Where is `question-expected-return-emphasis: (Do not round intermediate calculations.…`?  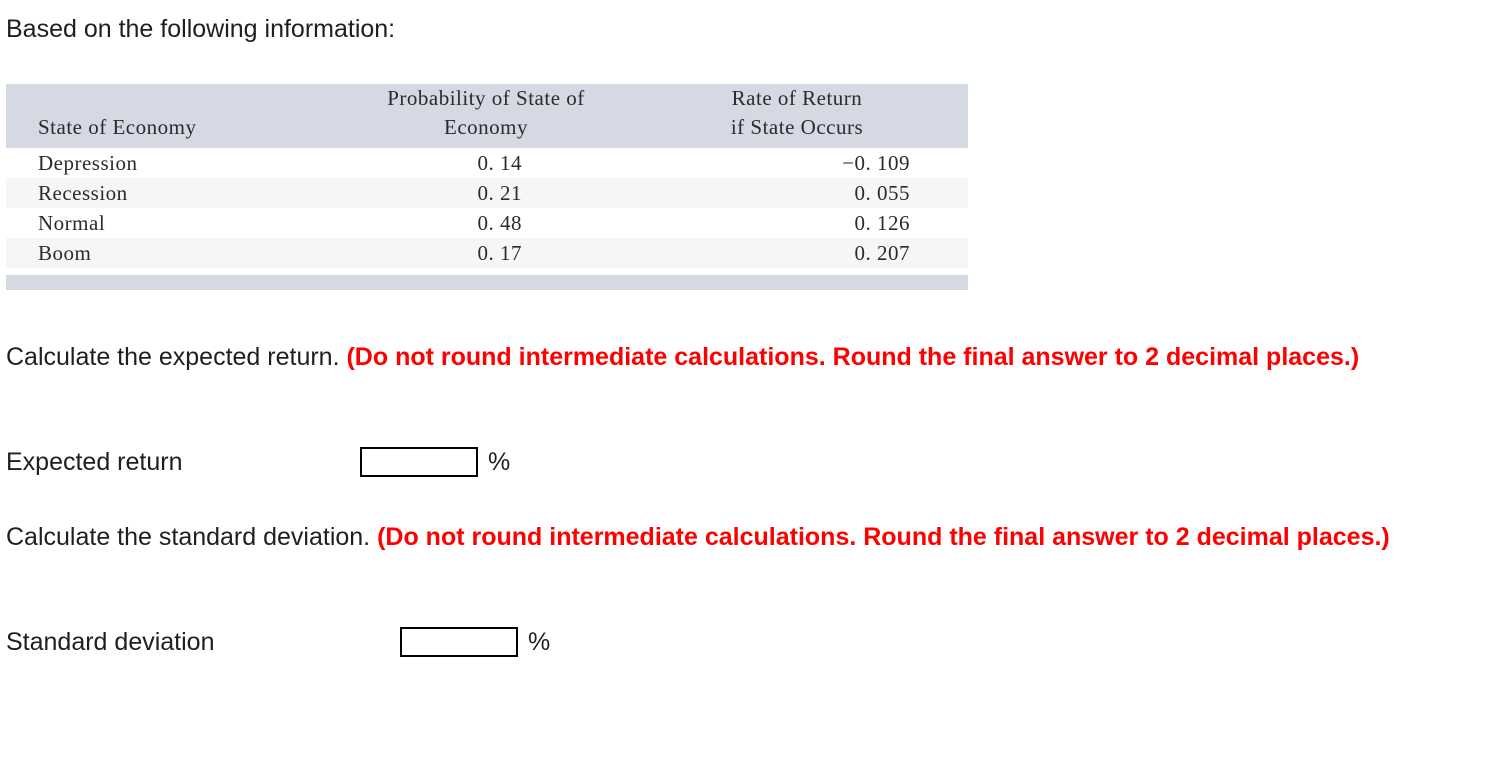
question-expected-return-emphasis: (Do not round intermediate calculations.… is located at coordinates (853, 357).